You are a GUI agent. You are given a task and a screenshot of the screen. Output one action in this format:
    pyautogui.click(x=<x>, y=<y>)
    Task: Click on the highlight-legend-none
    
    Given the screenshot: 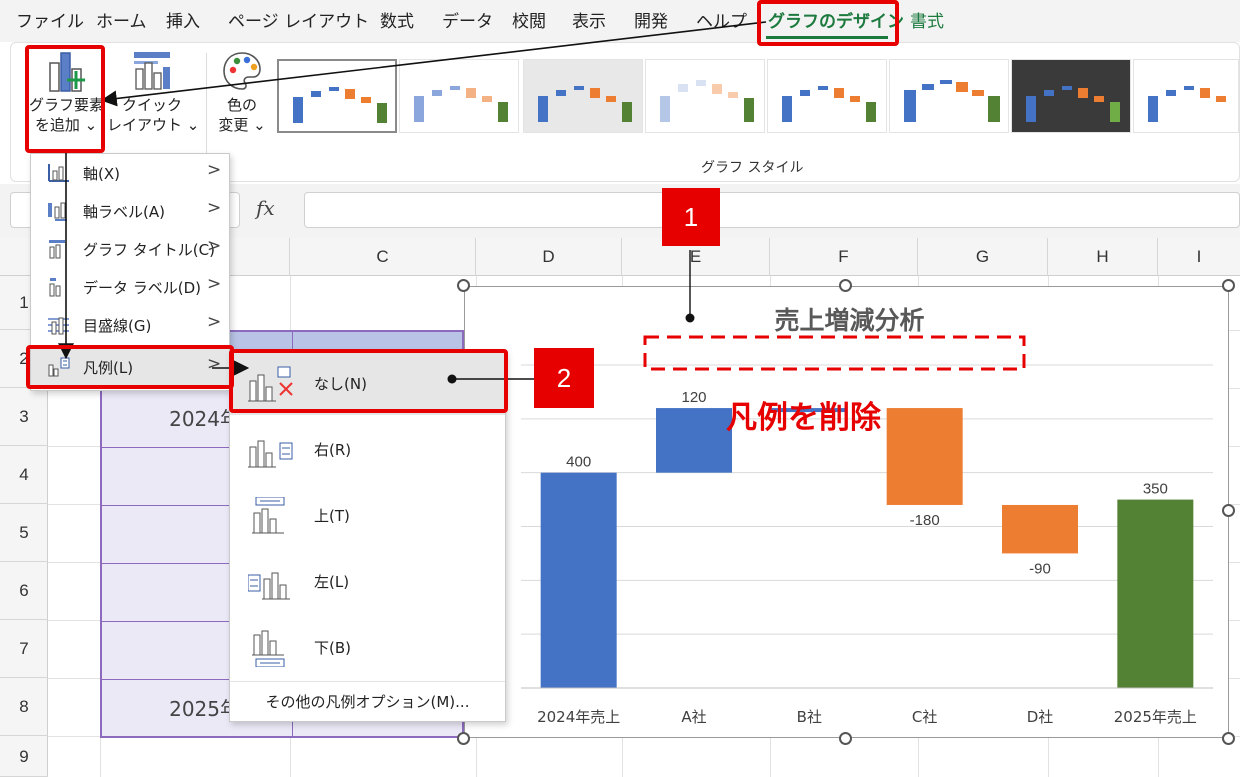 What is the action you would take?
    pyautogui.click(x=368, y=381)
    